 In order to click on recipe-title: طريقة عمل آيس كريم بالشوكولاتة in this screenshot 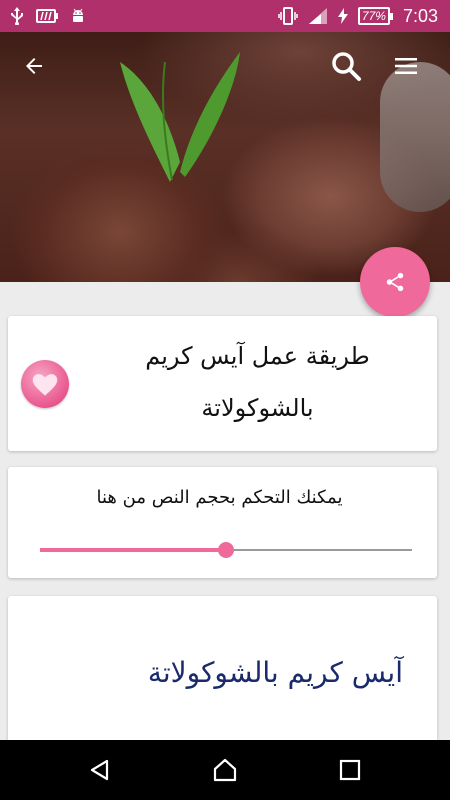, I will do `click(257, 382)`.